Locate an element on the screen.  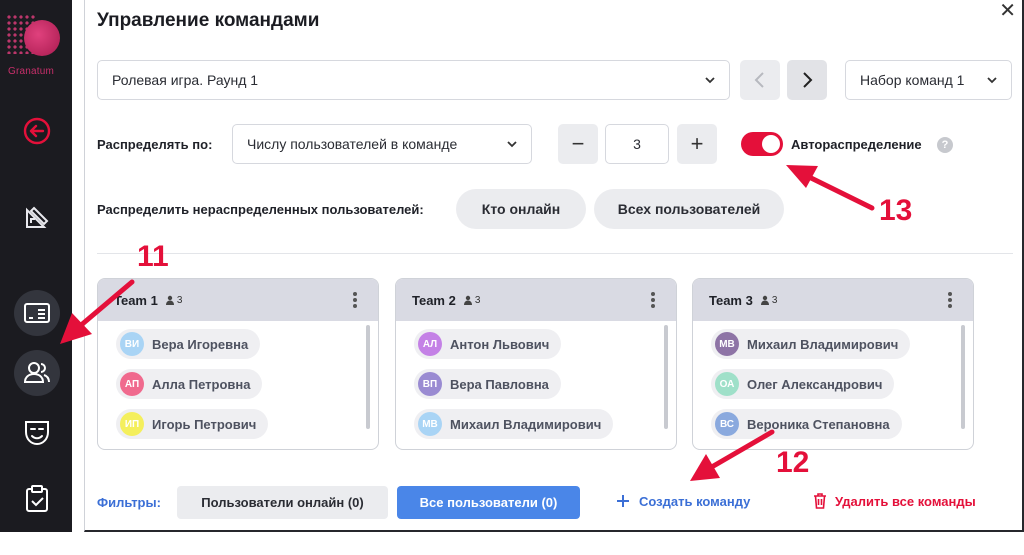
chevron-left-icon is located at coordinates (759, 80).